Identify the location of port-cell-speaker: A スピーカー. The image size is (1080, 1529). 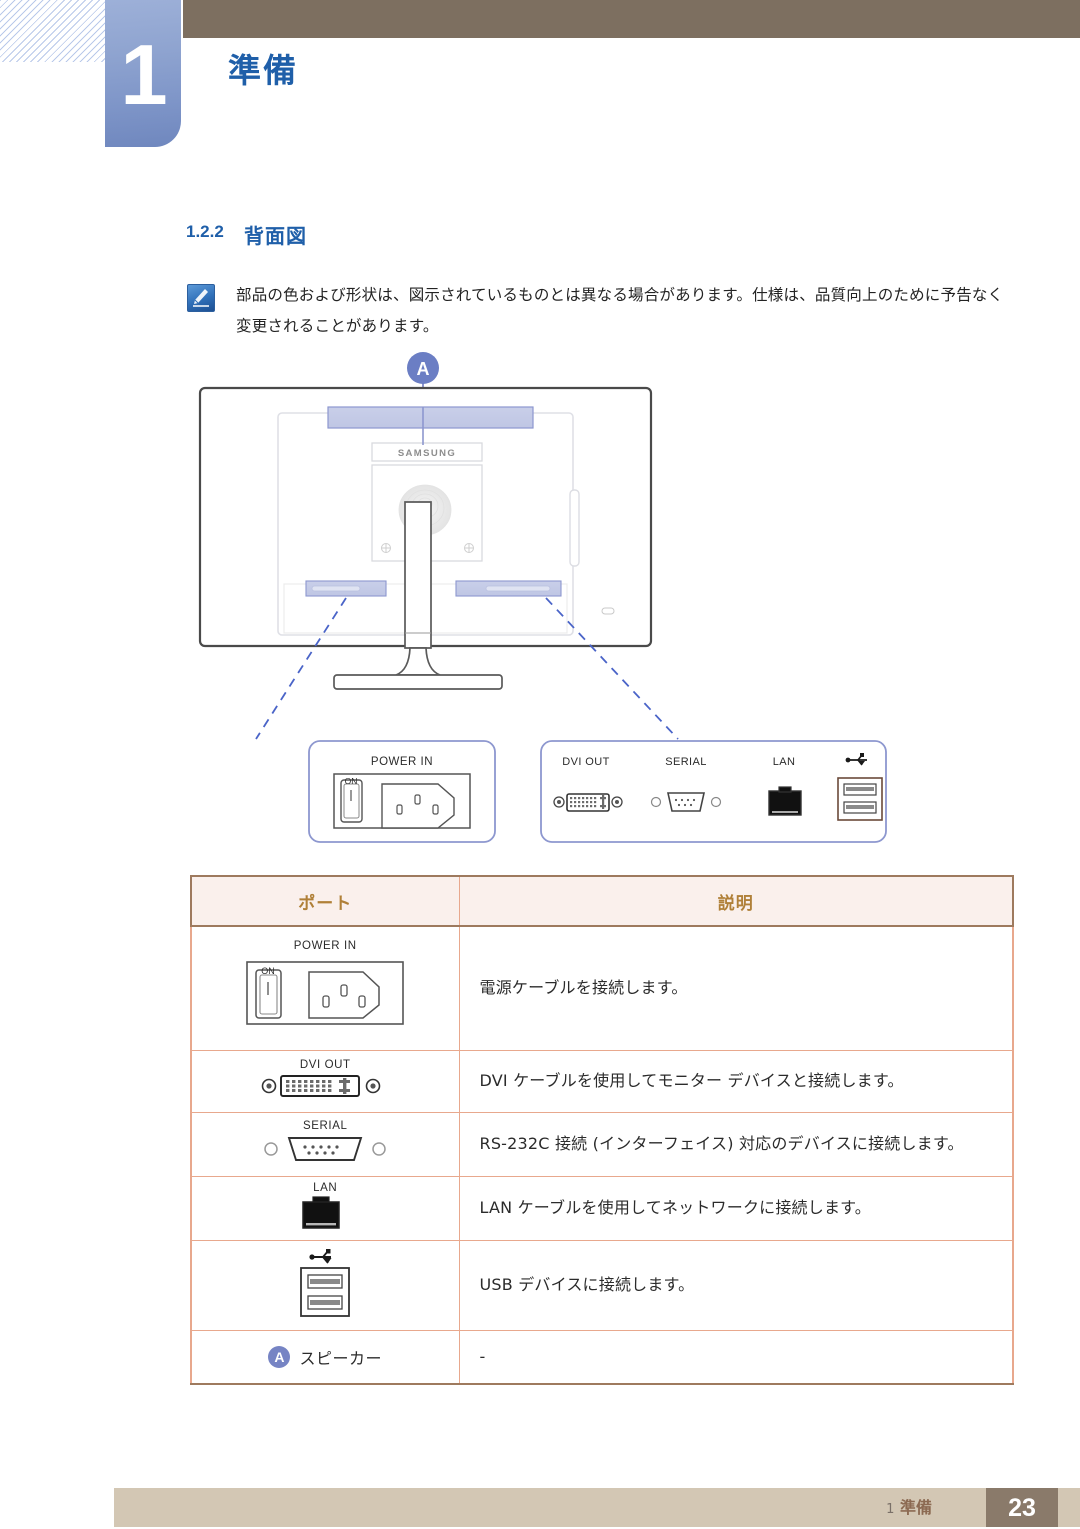
(325, 1357).